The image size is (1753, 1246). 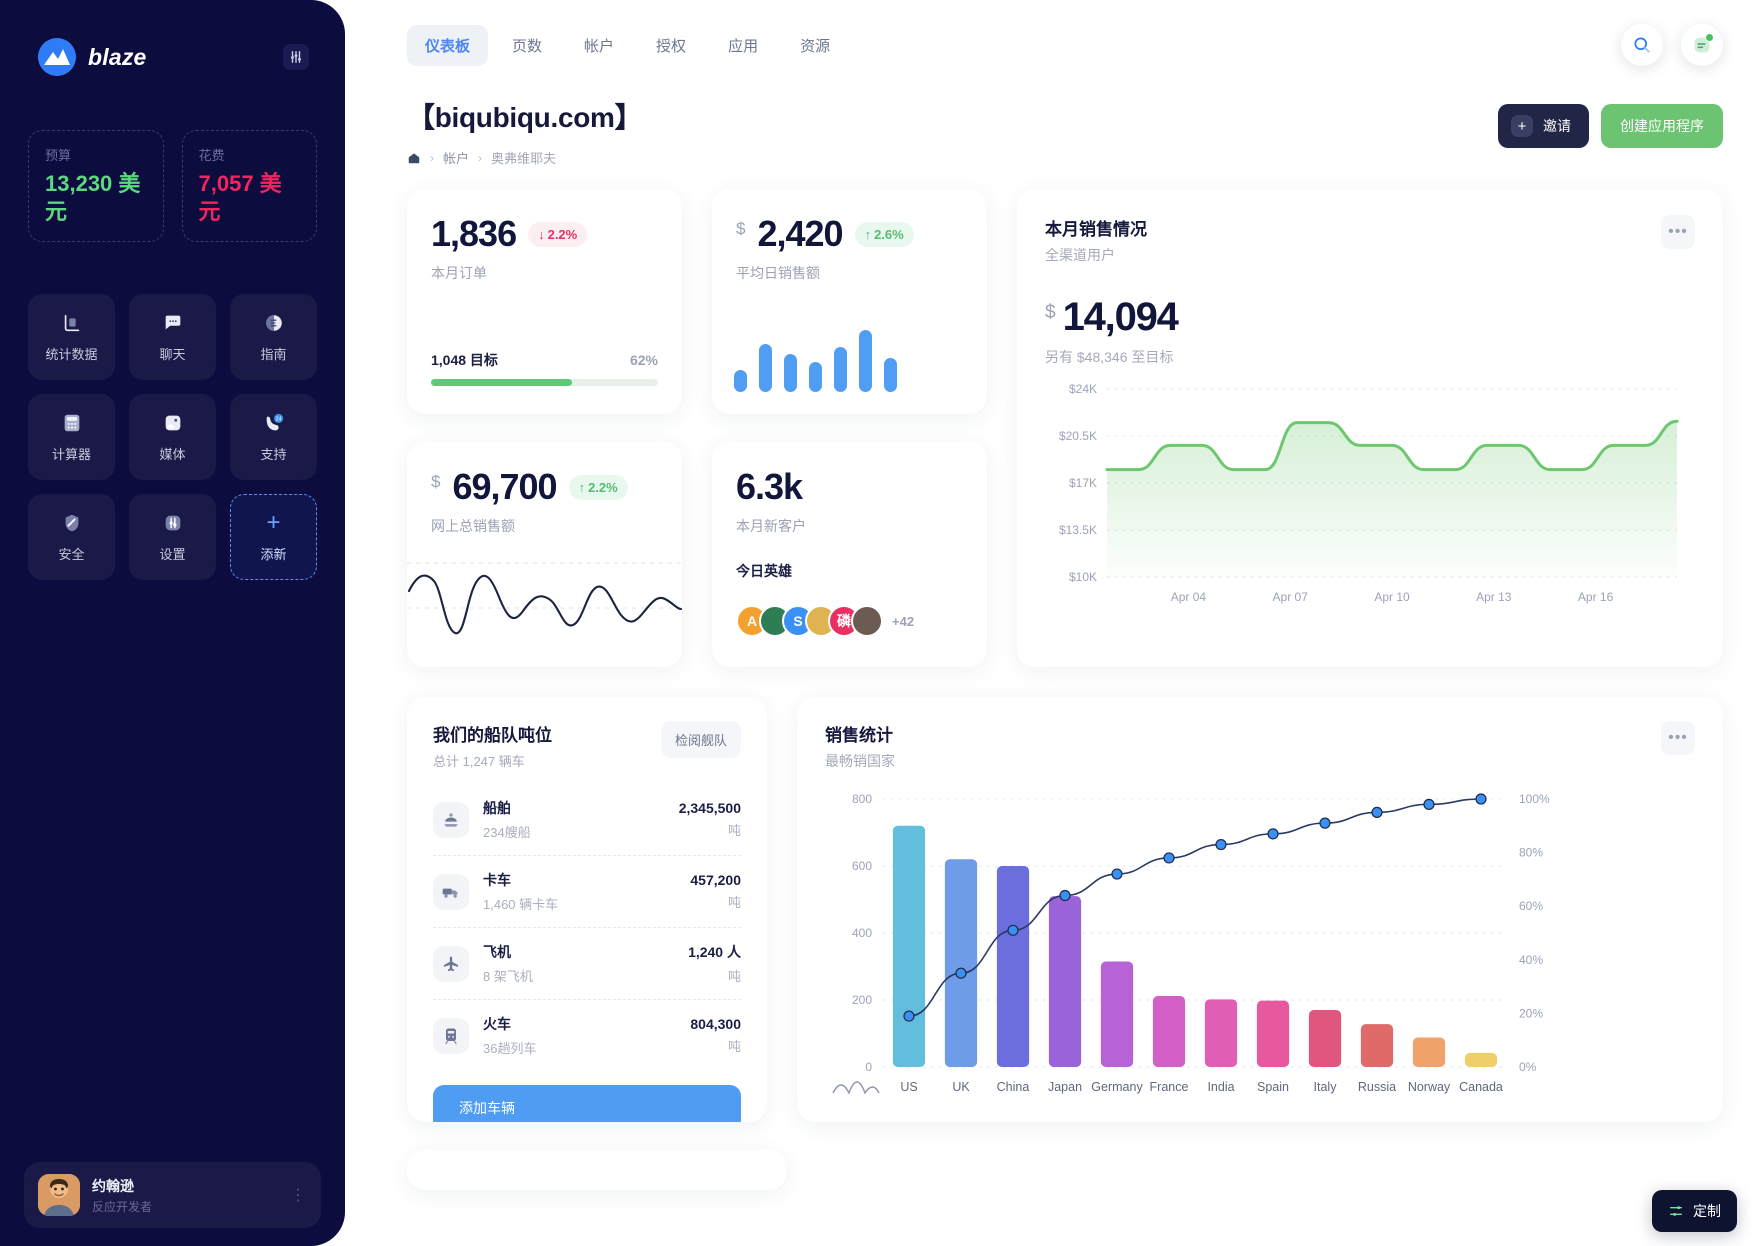 I want to click on svg-text: $10K, so click(x=1083, y=577).